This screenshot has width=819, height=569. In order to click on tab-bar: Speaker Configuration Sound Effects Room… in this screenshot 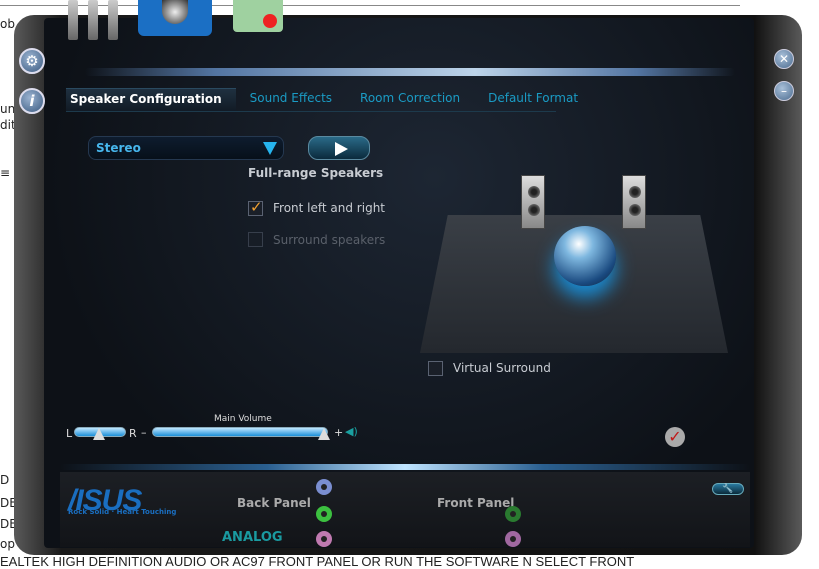, I will do `click(329, 100)`.